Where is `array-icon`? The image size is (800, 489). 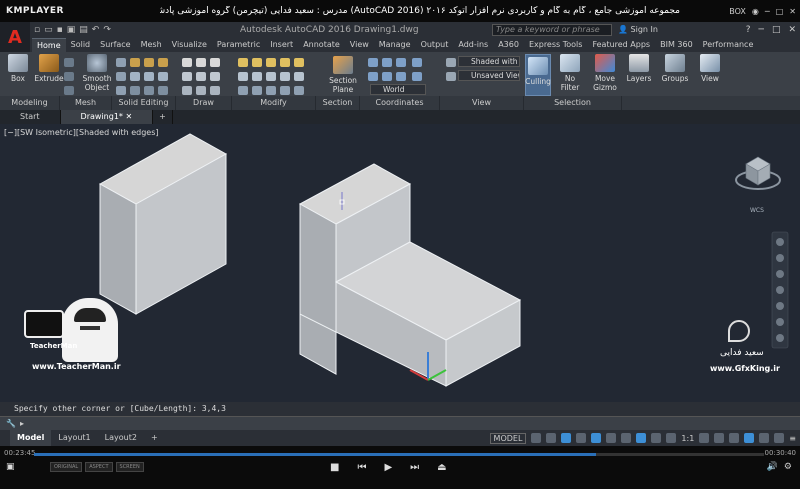 array-icon is located at coordinates (299, 62).